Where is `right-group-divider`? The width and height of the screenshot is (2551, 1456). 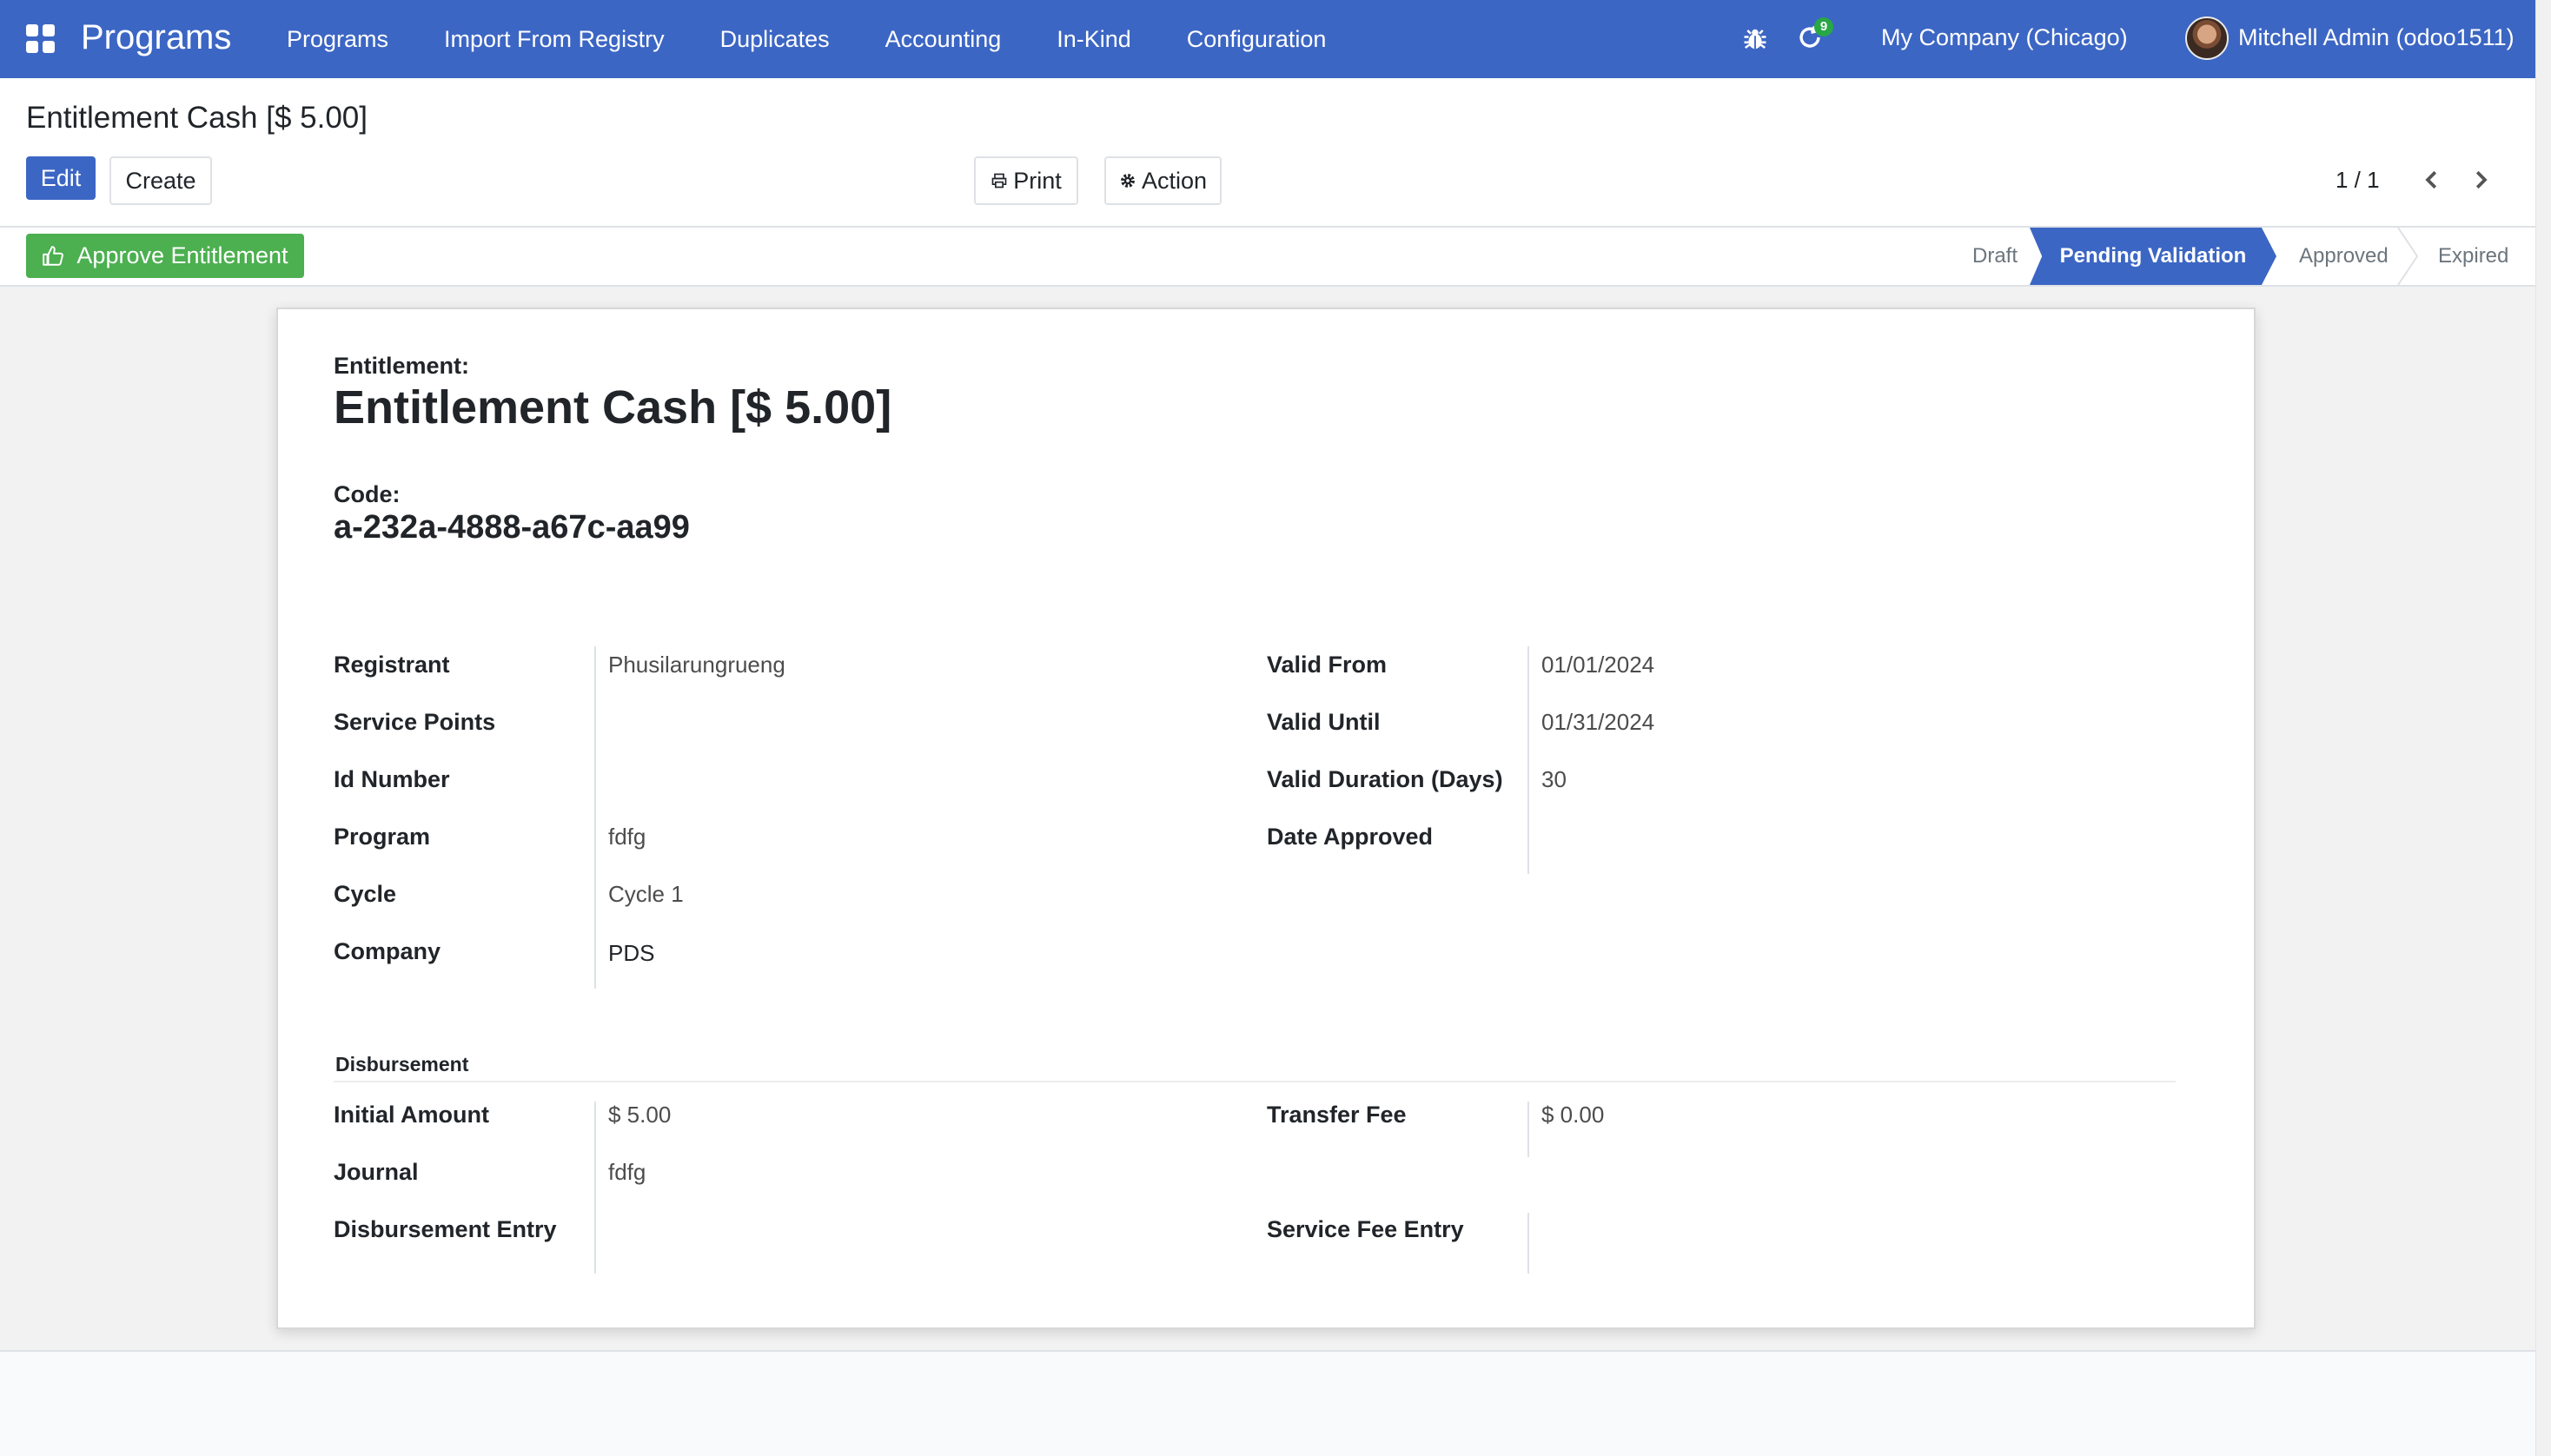
right-group-divider is located at coordinates (1528, 760).